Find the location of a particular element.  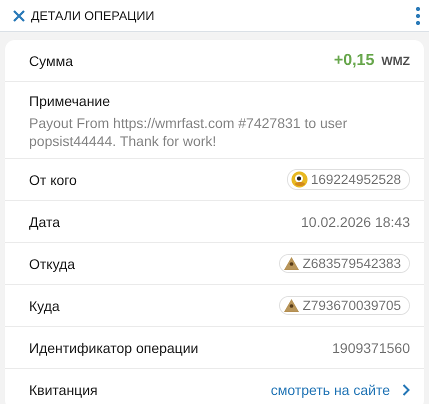

field-label: Откуда is located at coordinates (52, 264).